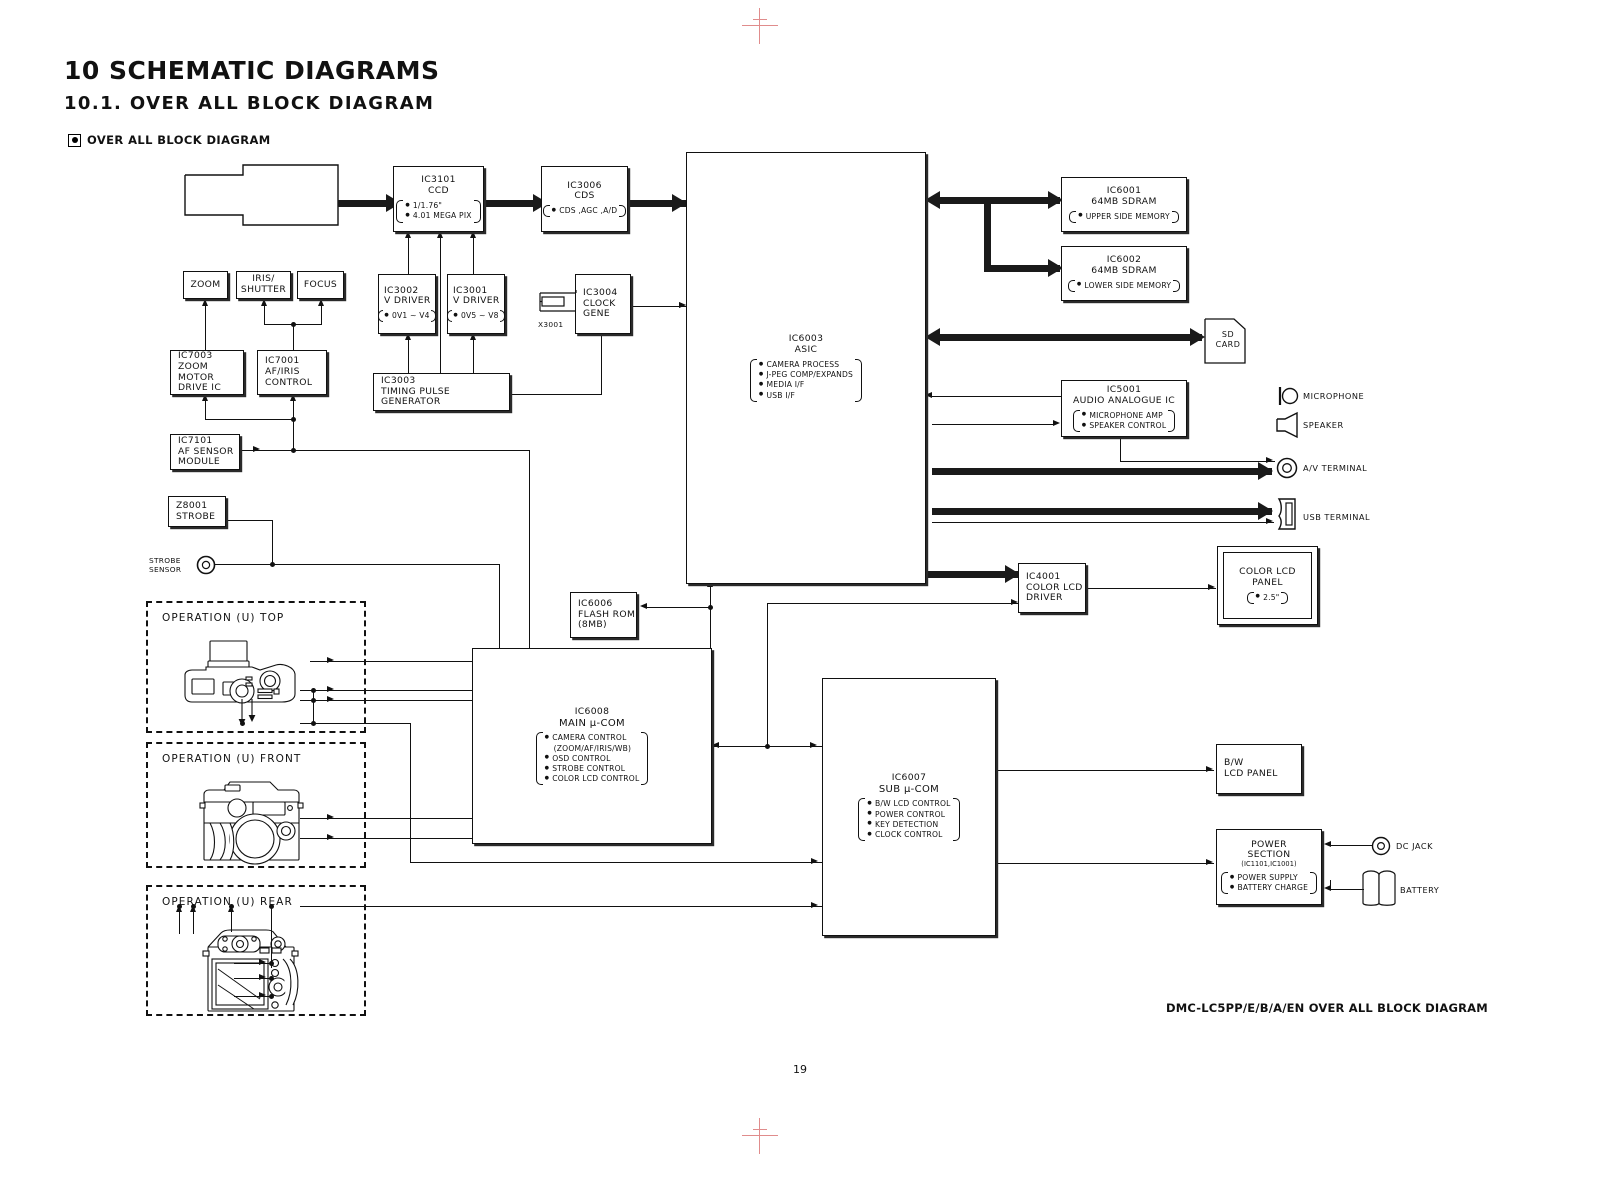  Describe the element at coordinates (1105, 864) in the screenshot. I see `wire-subucom-to-power` at that location.